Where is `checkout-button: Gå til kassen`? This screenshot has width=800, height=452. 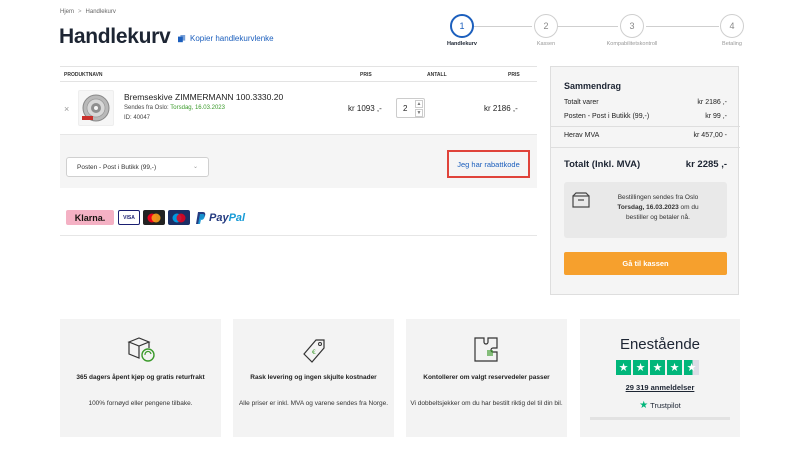 checkout-button: Gå til kassen is located at coordinates (645, 263).